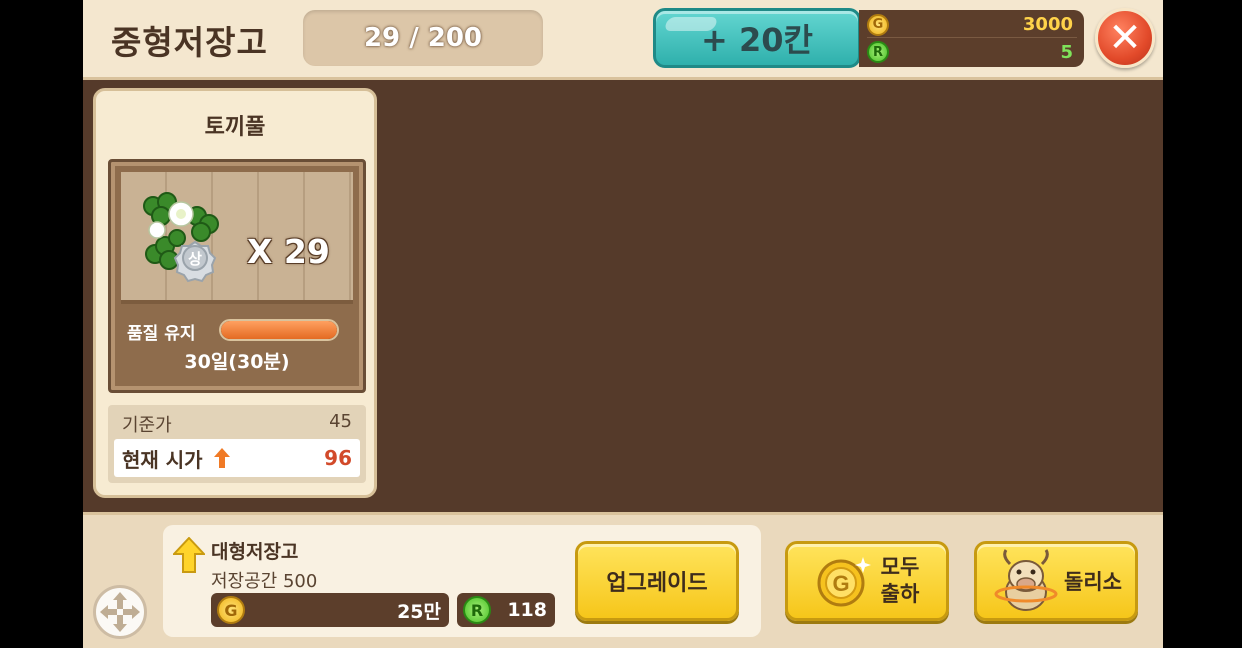 The height and width of the screenshot is (648, 1242). I want to click on quality-bar, so click(279, 330).